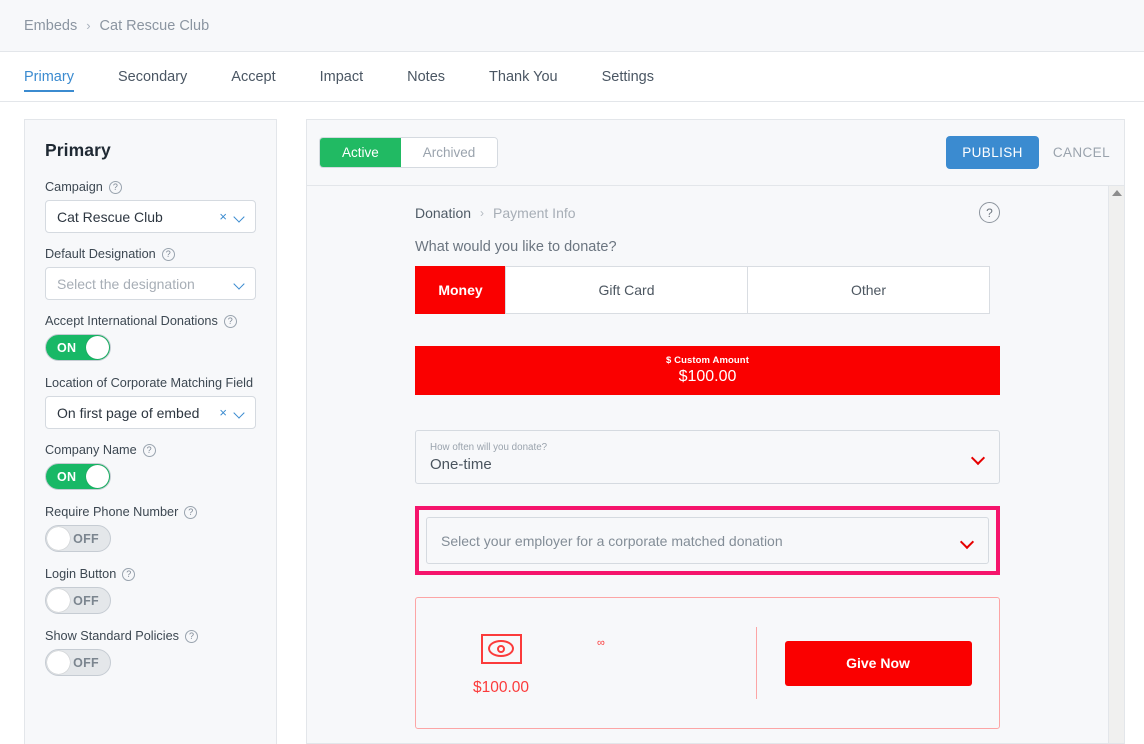 Image resolution: width=1144 pixels, height=744 pixels. What do you see at coordinates (501, 687) in the screenshot?
I see `summary-amount: $100.00` at bounding box center [501, 687].